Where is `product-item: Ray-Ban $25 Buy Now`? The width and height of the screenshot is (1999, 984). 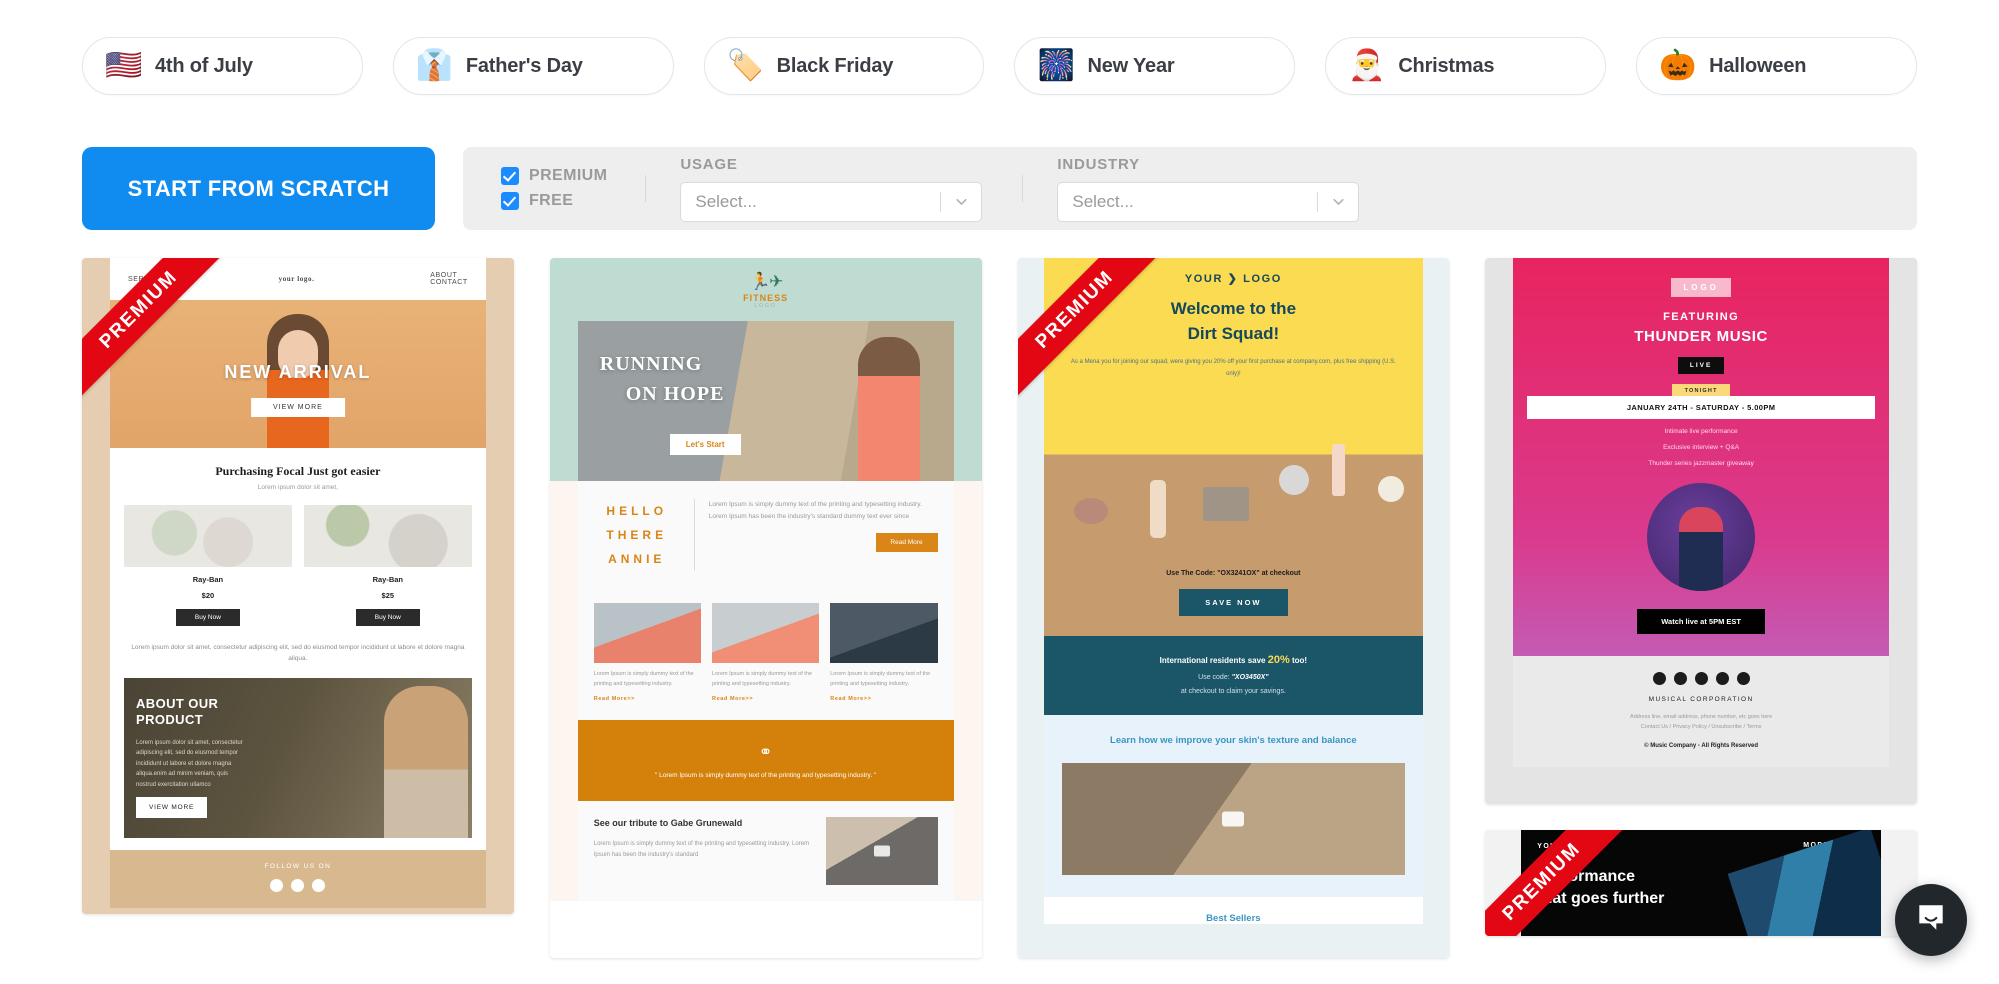 product-item: Ray-Ban $25 Buy Now is located at coordinates (387, 565).